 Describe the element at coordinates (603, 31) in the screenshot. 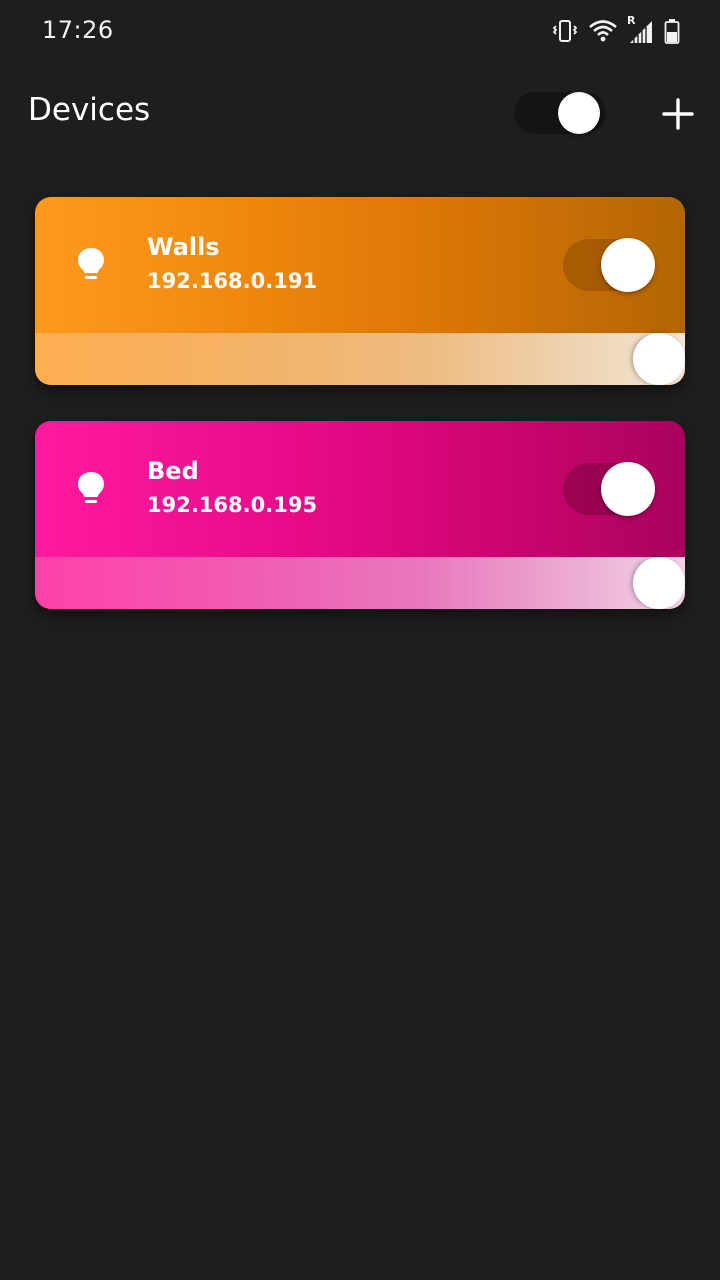

I see `wifi-icon` at that location.